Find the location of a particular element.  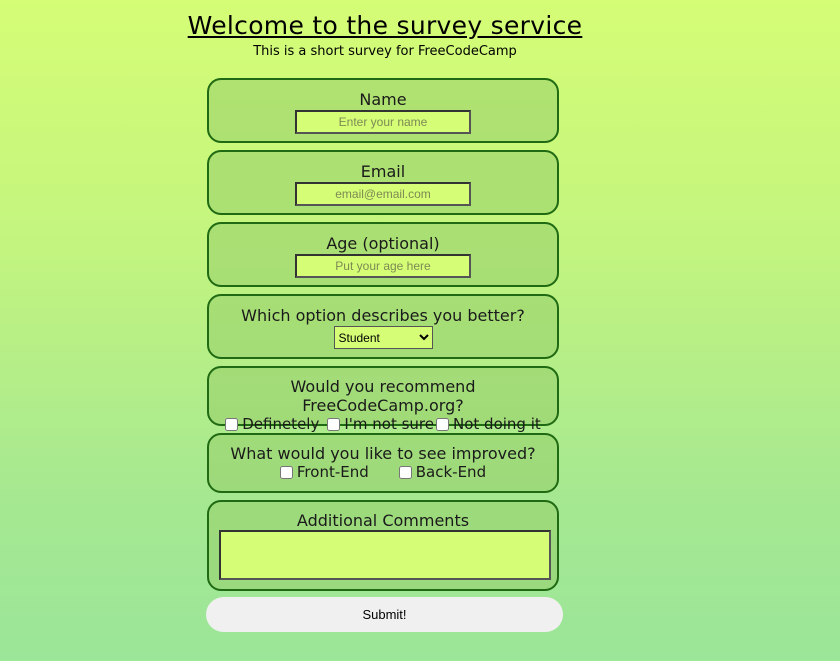

not-sure-label: I'm not sure is located at coordinates (389, 424).